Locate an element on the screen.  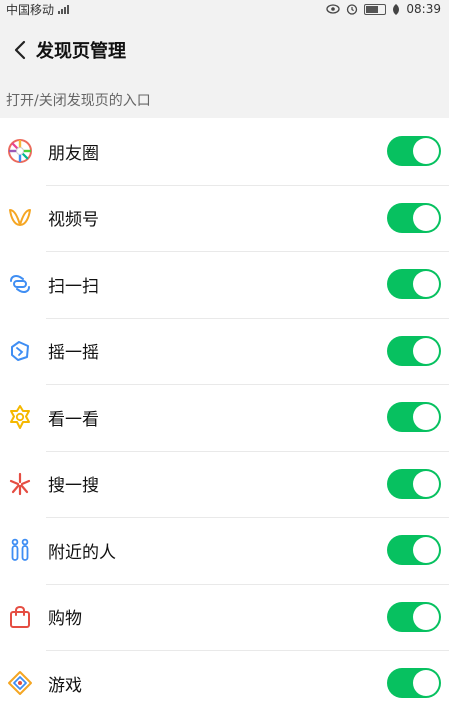
item-label: 搜一搜 is located at coordinates (73, 486).